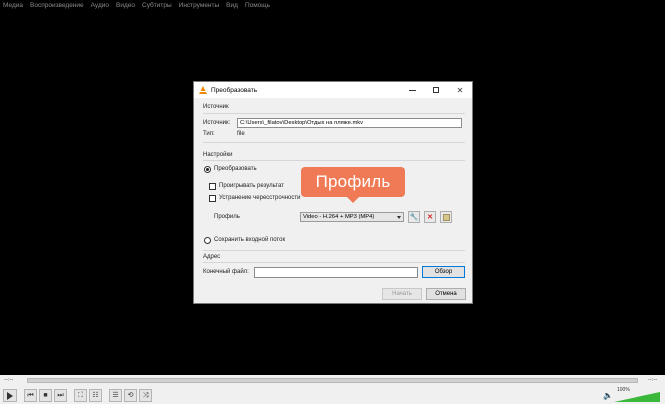 This screenshot has width=665, height=404. What do you see at coordinates (207, 169) in the screenshot?
I see `convert-radio` at bounding box center [207, 169].